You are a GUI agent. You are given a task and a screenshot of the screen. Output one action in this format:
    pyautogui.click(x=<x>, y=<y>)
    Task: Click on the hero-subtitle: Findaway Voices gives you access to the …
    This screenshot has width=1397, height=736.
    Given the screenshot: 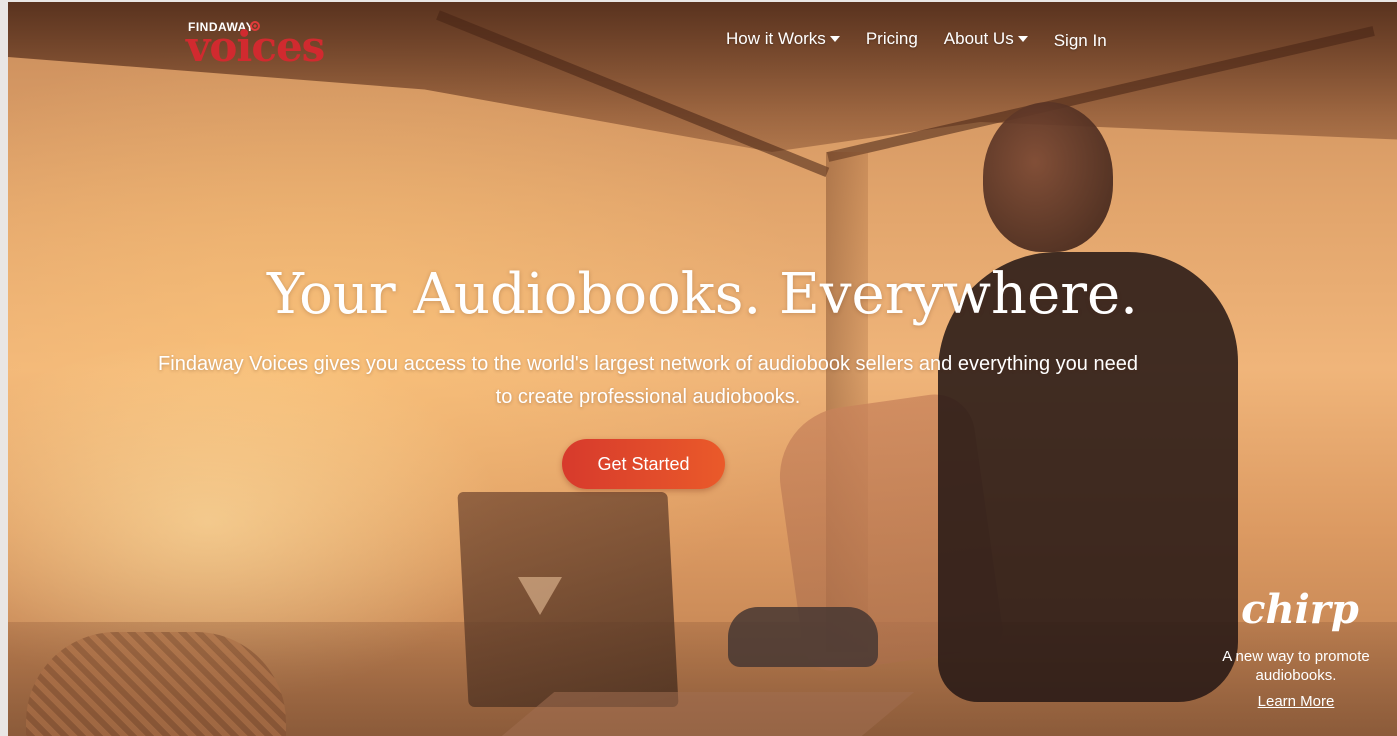 What is the action you would take?
    pyautogui.click(x=648, y=381)
    